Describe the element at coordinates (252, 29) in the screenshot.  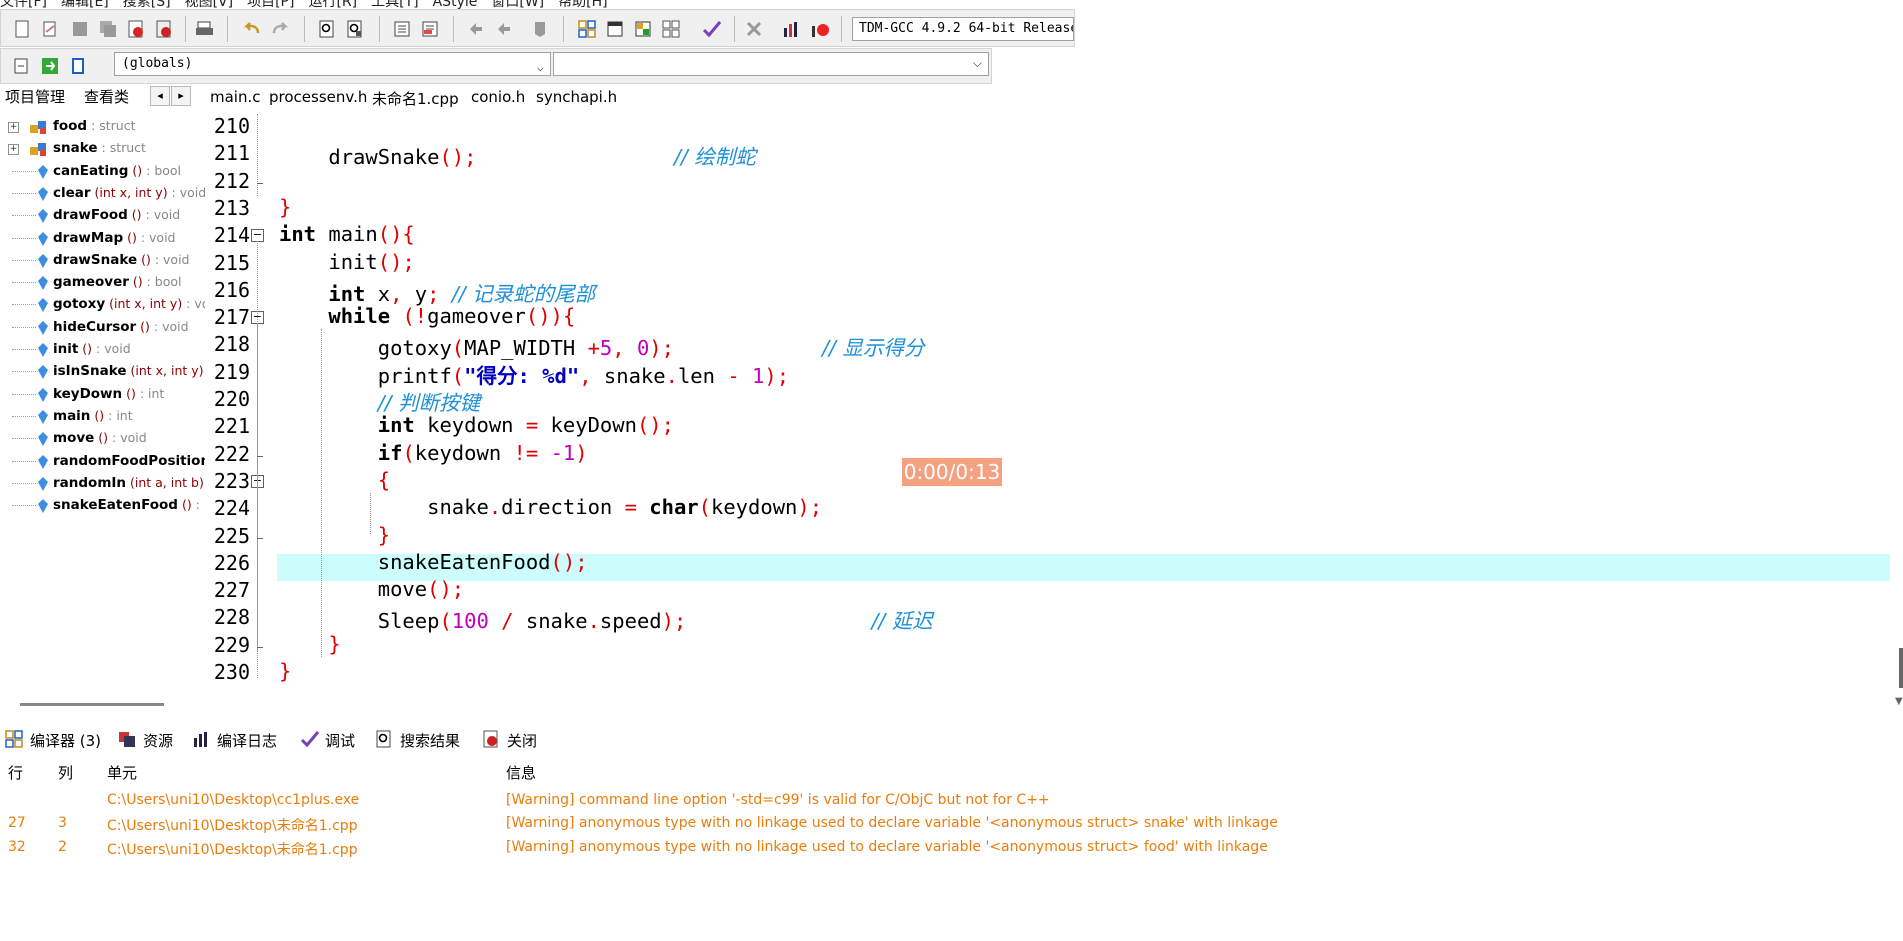
I see `undo-icon` at that location.